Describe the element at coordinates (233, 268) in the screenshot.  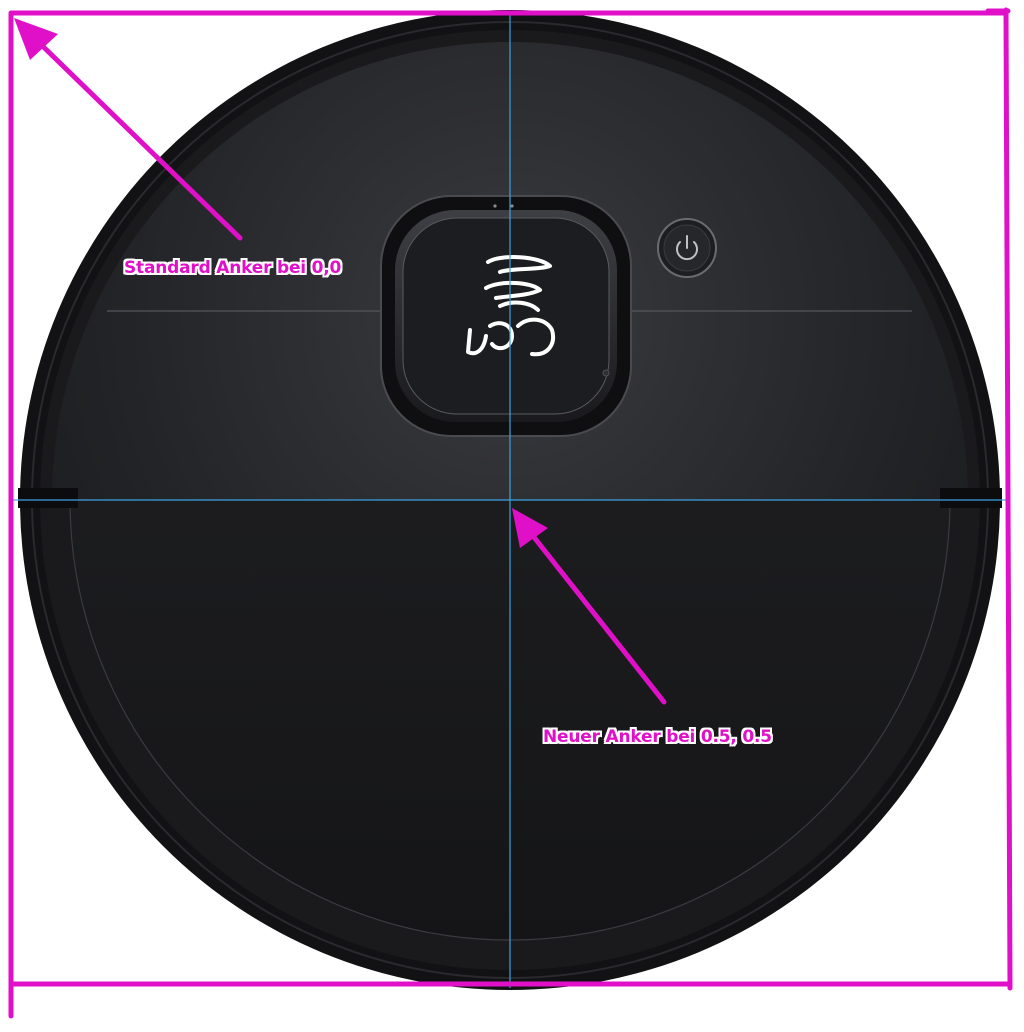
I see `default-anchor-label: Standard Anker bei 0,0` at that location.